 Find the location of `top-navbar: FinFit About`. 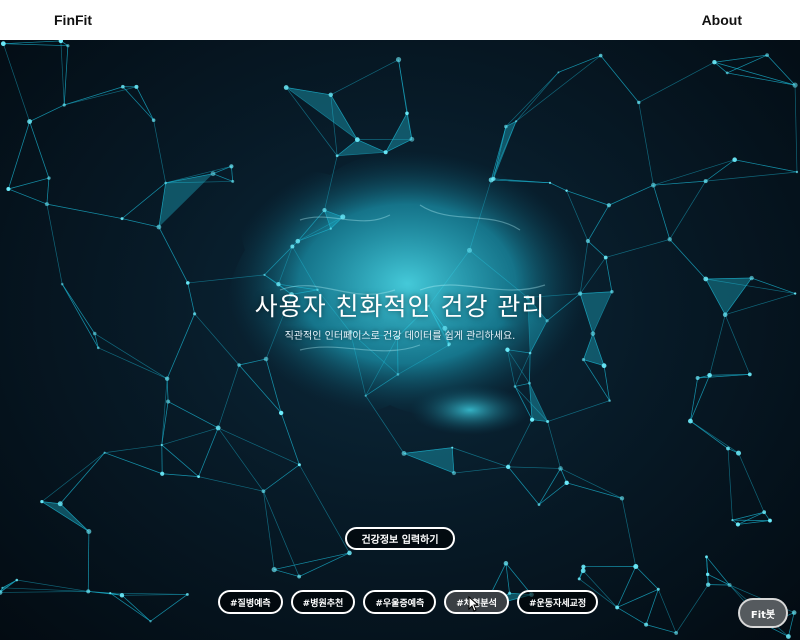

top-navbar: FinFit About is located at coordinates (400, 20).